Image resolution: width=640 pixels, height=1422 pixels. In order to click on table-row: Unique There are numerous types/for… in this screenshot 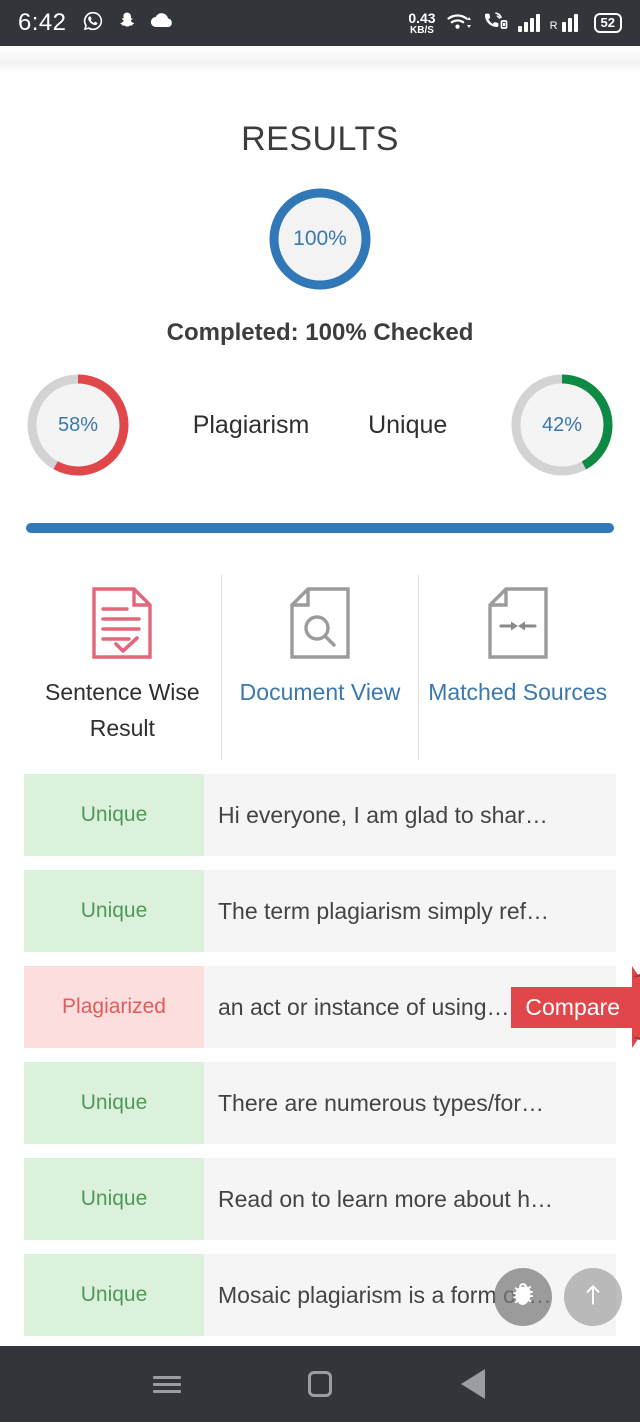, I will do `click(320, 1103)`.